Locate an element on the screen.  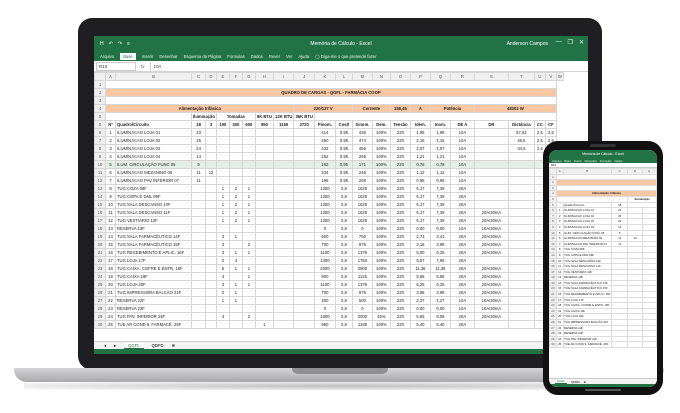
potencia-label: Potência is located at coordinates (452, 108).